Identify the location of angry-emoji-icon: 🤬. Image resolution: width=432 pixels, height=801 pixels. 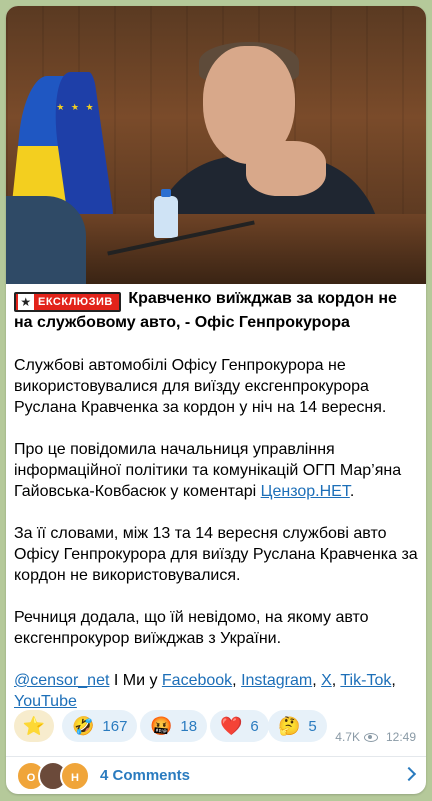
(161, 726).